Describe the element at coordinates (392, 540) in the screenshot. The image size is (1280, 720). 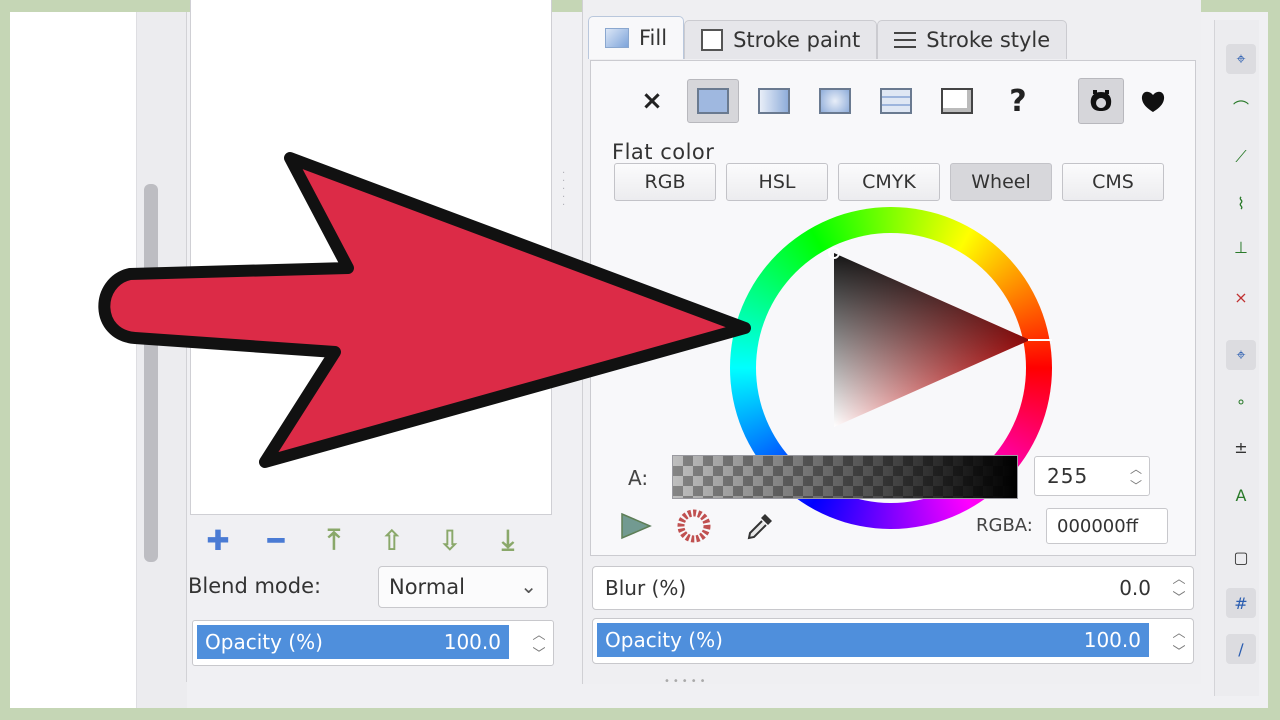
I see `raise-layer-icon: ⇧` at that location.